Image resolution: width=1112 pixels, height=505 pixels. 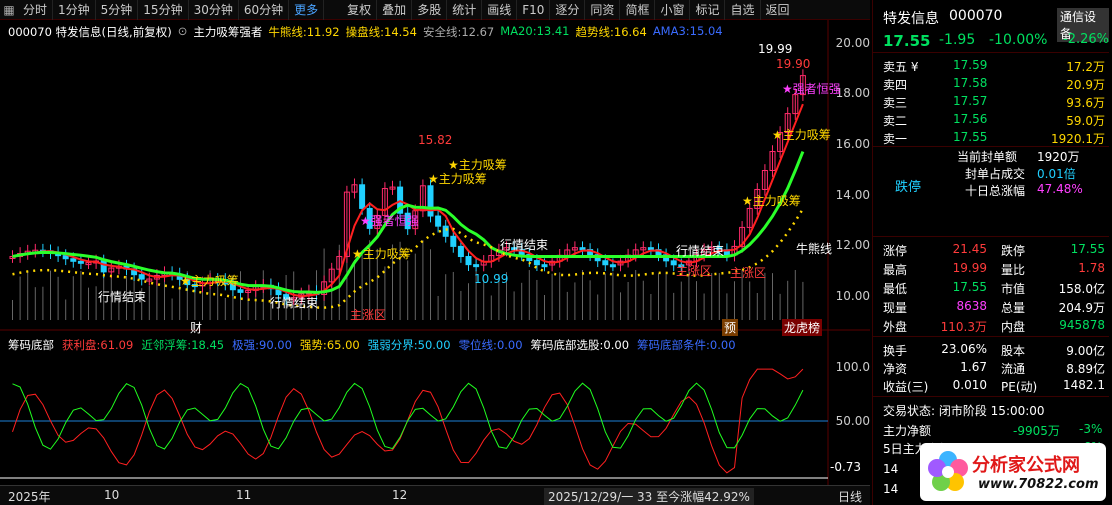 I want to click on logo-title: 分析家公式网, so click(x=1026, y=465).